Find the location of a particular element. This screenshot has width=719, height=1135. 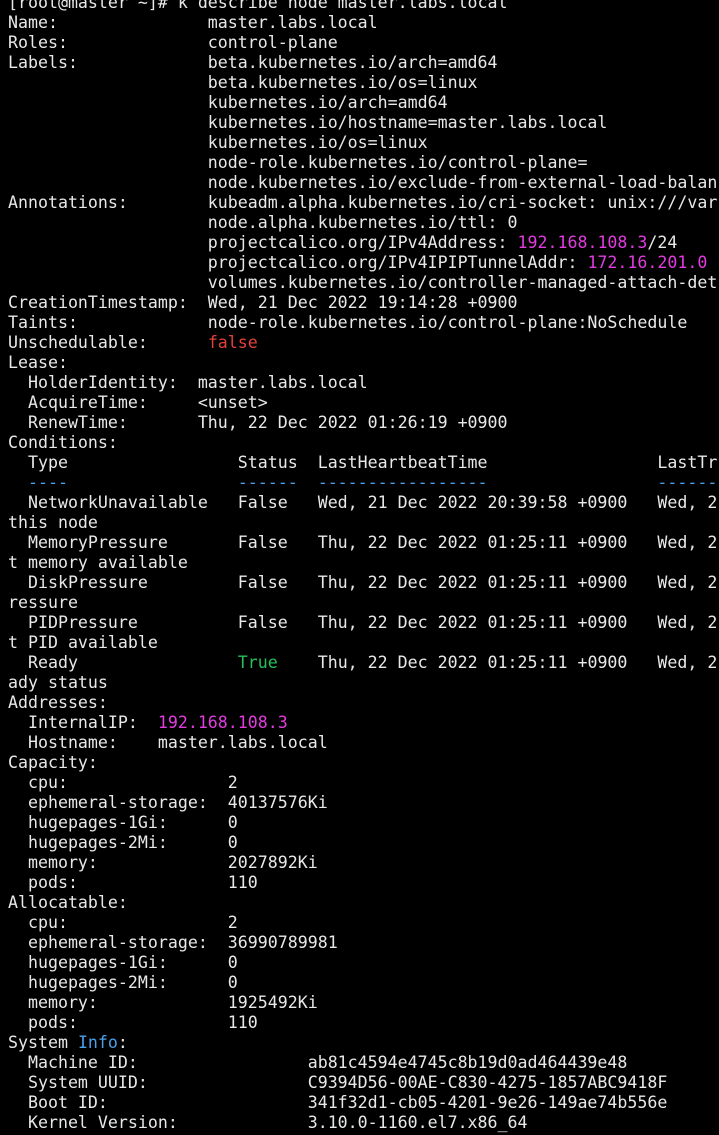

terminal-line: HolderIdentity: master.labs.local is located at coordinates (363, 383).